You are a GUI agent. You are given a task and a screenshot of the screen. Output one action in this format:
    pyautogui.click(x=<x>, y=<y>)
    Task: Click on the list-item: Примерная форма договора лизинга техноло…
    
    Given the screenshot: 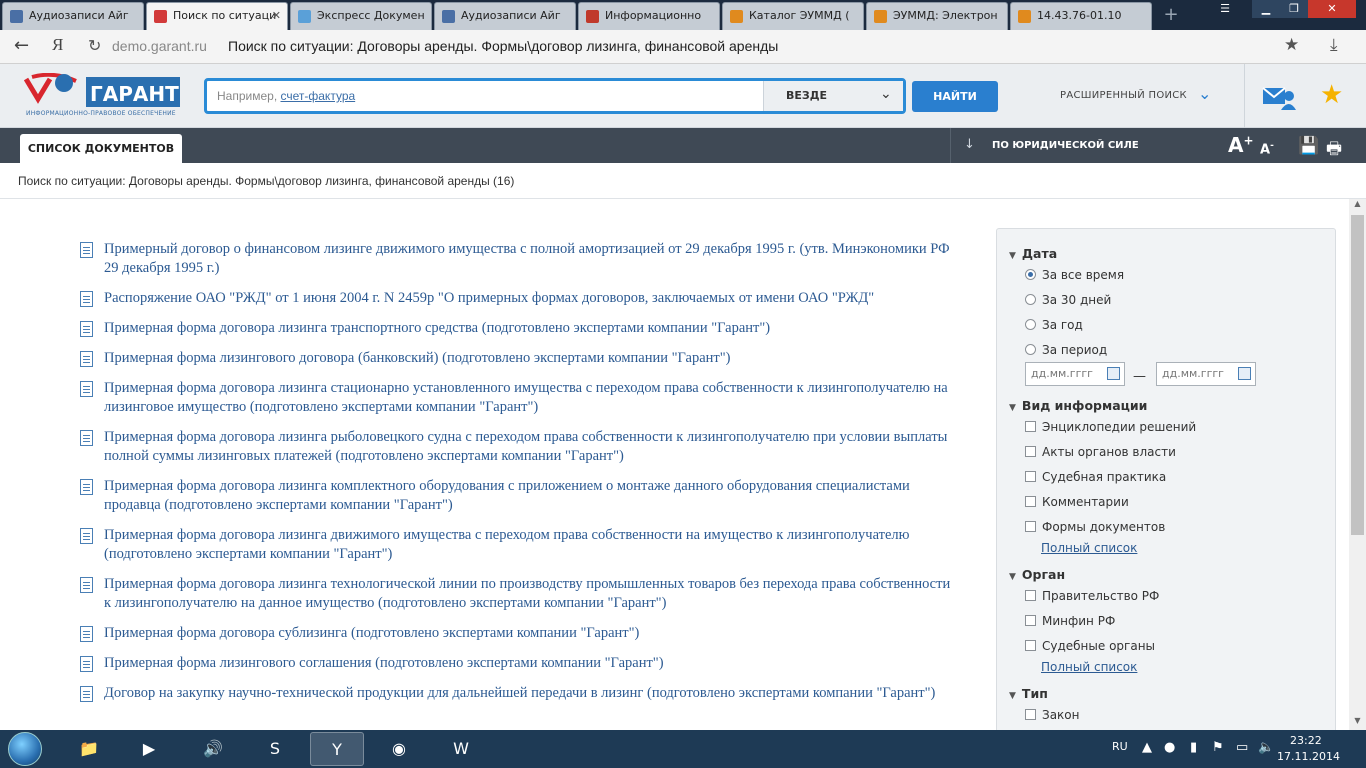 What is the action you would take?
    pyautogui.click(x=518, y=594)
    